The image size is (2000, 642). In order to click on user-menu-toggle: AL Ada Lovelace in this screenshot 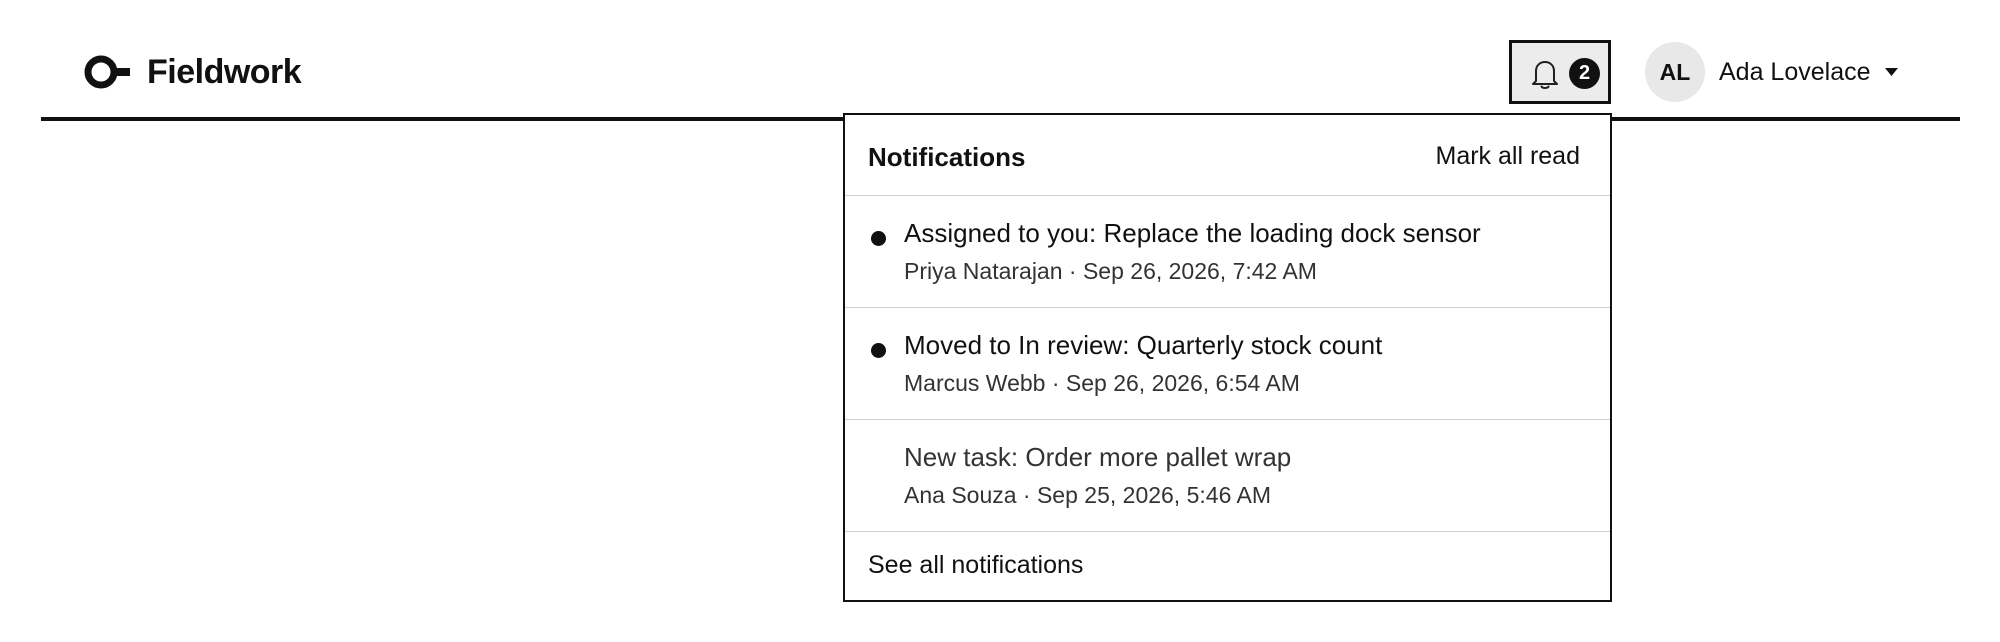, I will do `click(1771, 72)`.